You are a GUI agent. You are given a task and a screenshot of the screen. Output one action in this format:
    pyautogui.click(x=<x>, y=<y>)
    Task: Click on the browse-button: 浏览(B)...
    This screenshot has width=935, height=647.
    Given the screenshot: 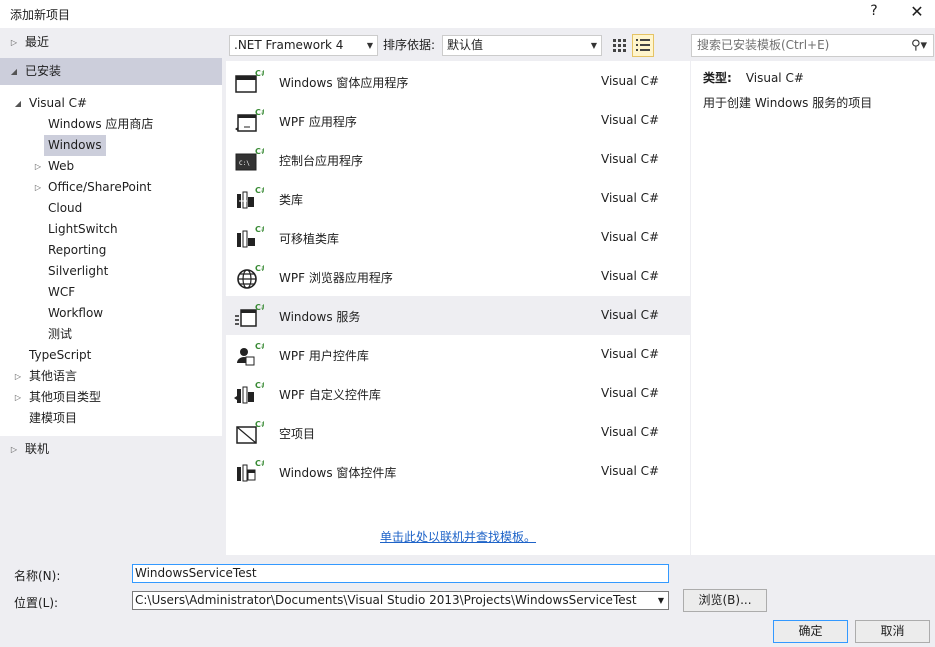 What is the action you would take?
    pyautogui.click(x=725, y=600)
    